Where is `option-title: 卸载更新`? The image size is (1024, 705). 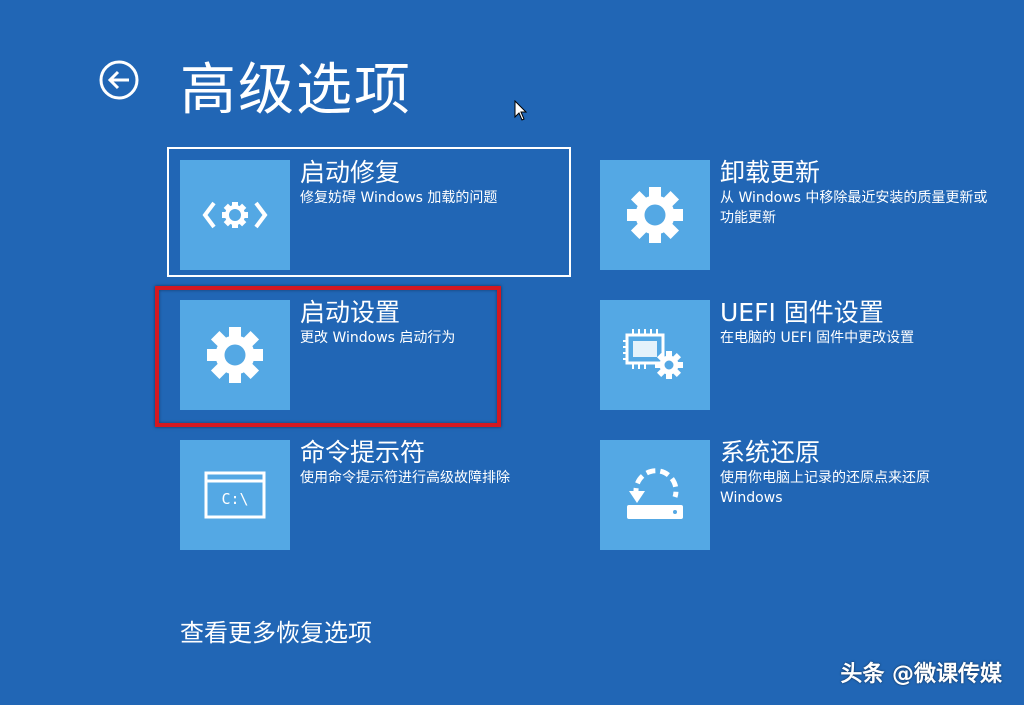 option-title: 卸载更新 is located at coordinates (770, 172).